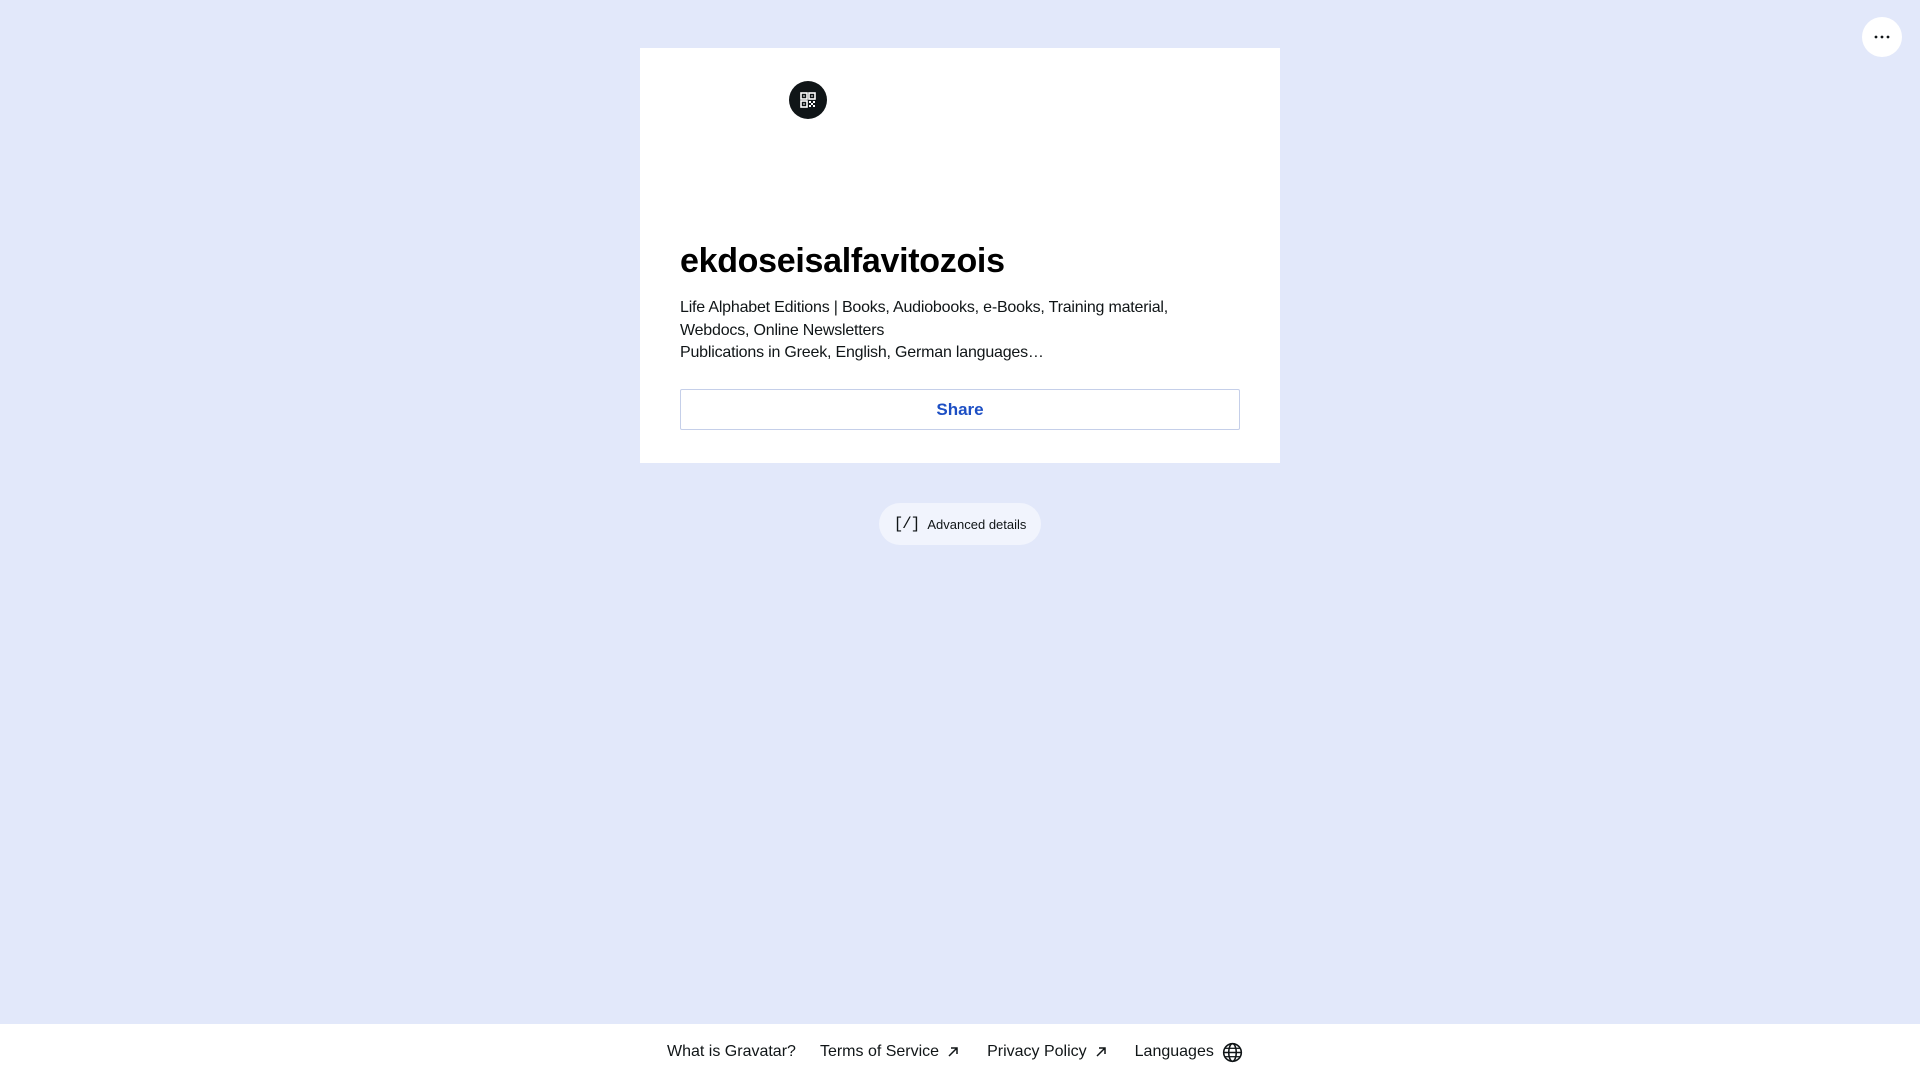 This screenshot has width=1920, height=1080. I want to click on share-button: Share, so click(960, 409).